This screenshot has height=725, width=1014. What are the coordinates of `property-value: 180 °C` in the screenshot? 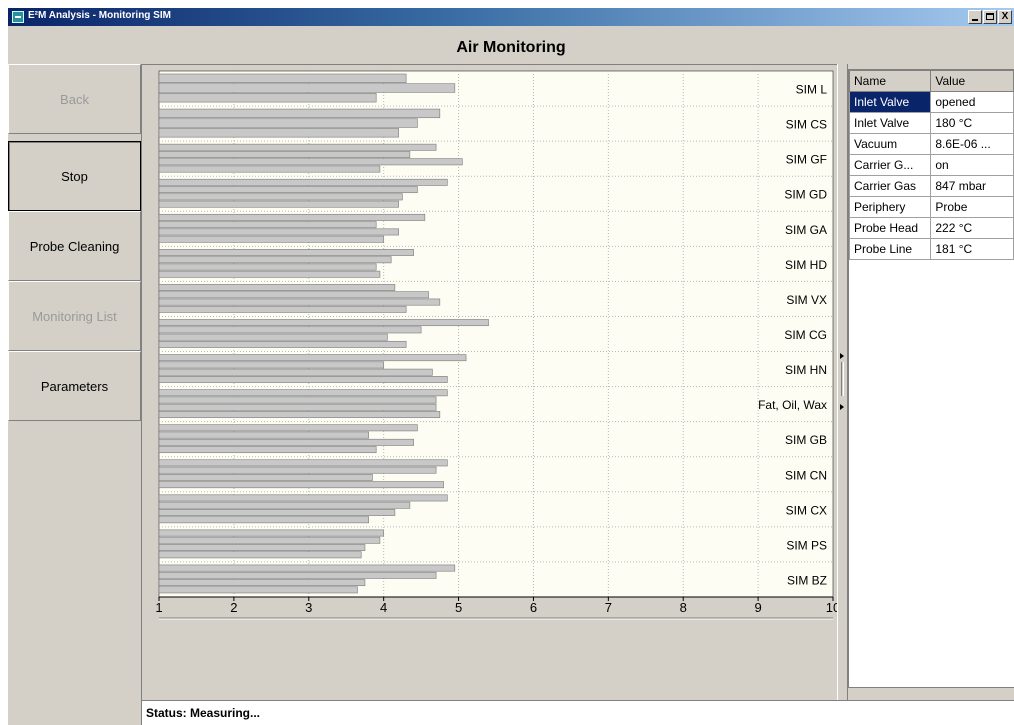 It's located at (972, 123).